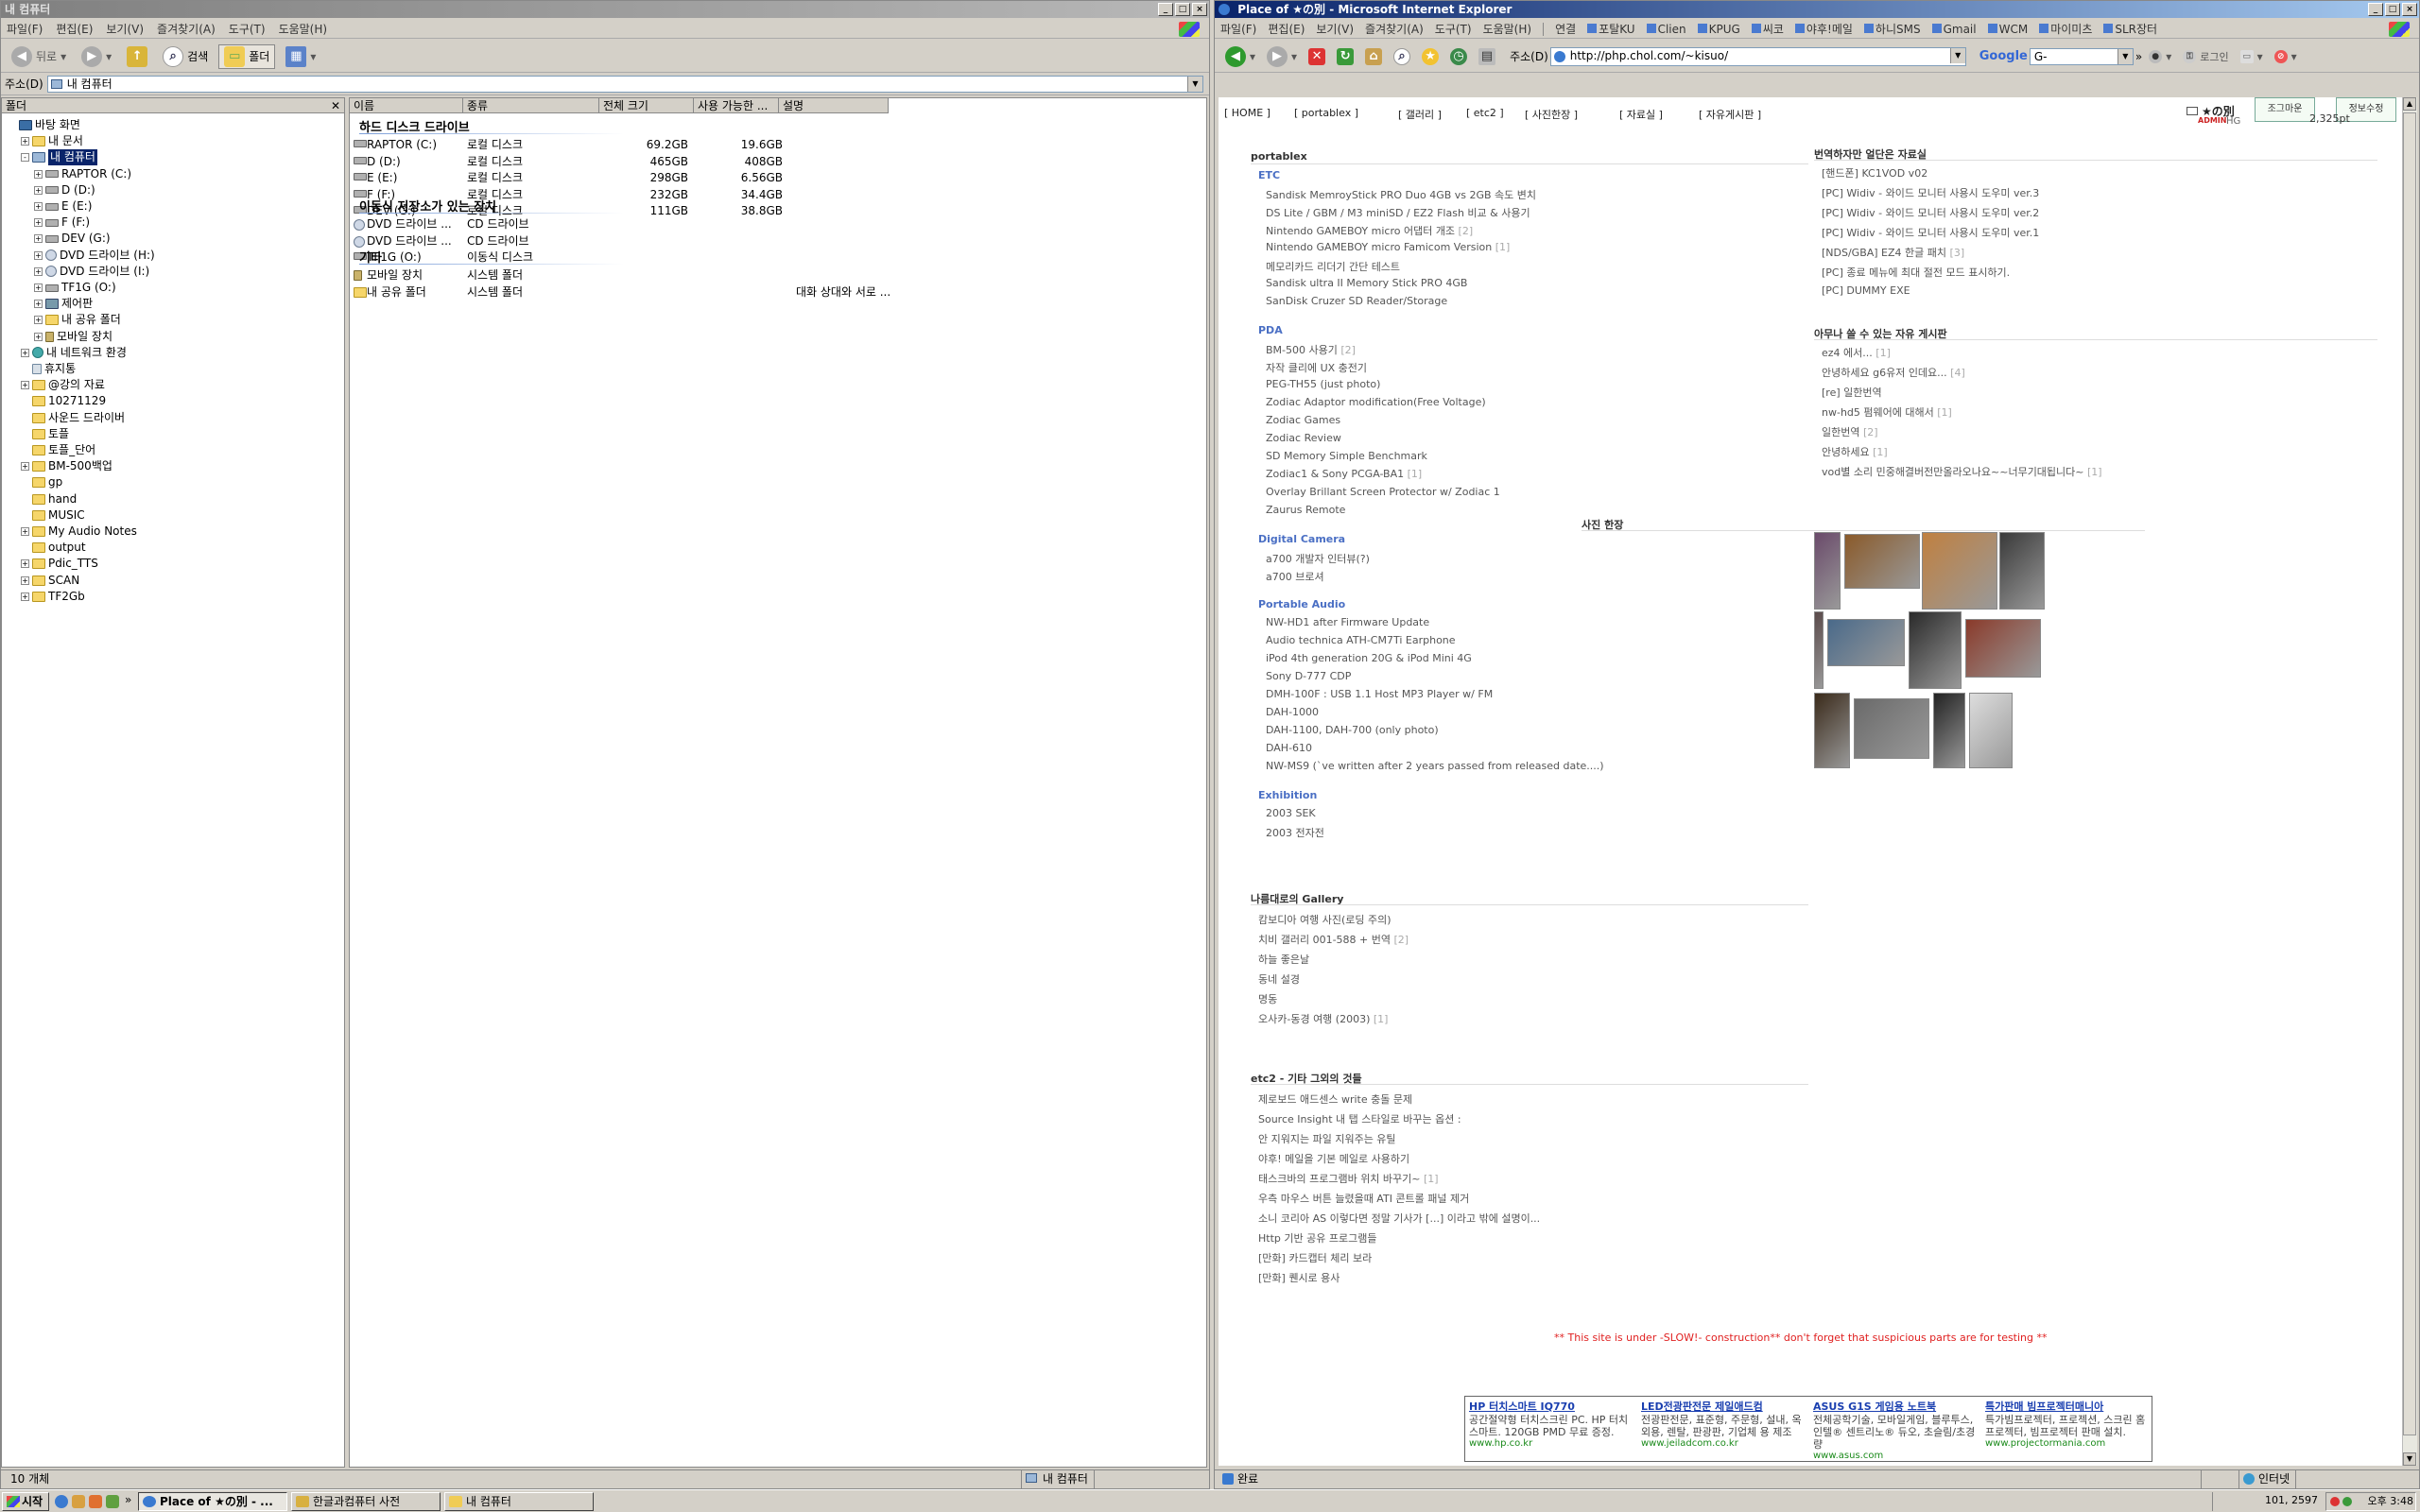 This screenshot has width=2420, height=1512. Describe the element at coordinates (646, 105) in the screenshot. I see `column-total-size: 전체 크기` at that location.